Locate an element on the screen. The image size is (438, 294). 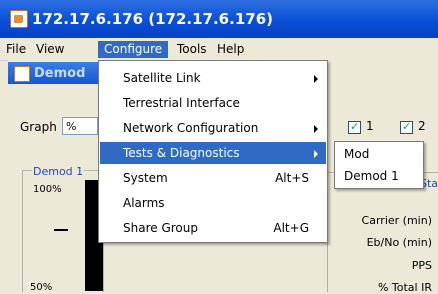
submenu-item-label: Demod 1 is located at coordinates (371, 176).